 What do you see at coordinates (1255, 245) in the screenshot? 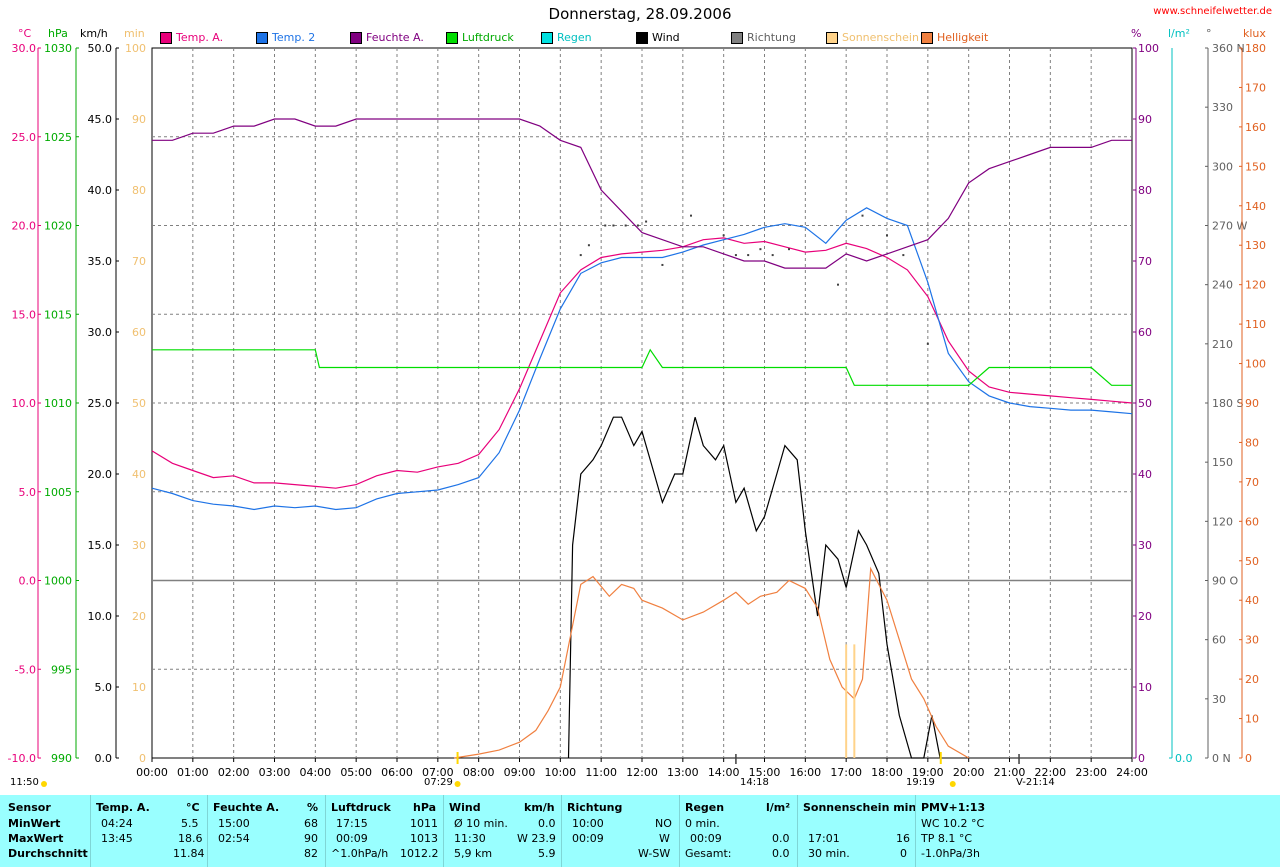
I see `axis-label-klux: 130` at bounding box center [1255, 245].